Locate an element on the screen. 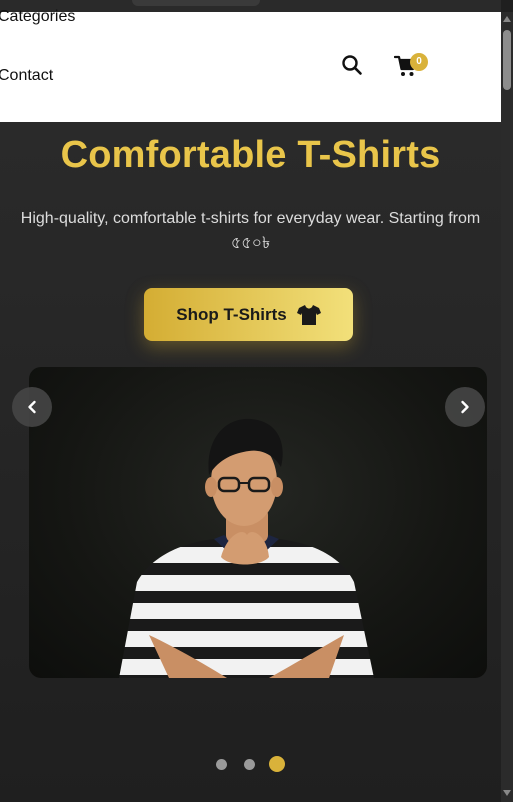  carousel-next-button is located at coordinates (465, 407).